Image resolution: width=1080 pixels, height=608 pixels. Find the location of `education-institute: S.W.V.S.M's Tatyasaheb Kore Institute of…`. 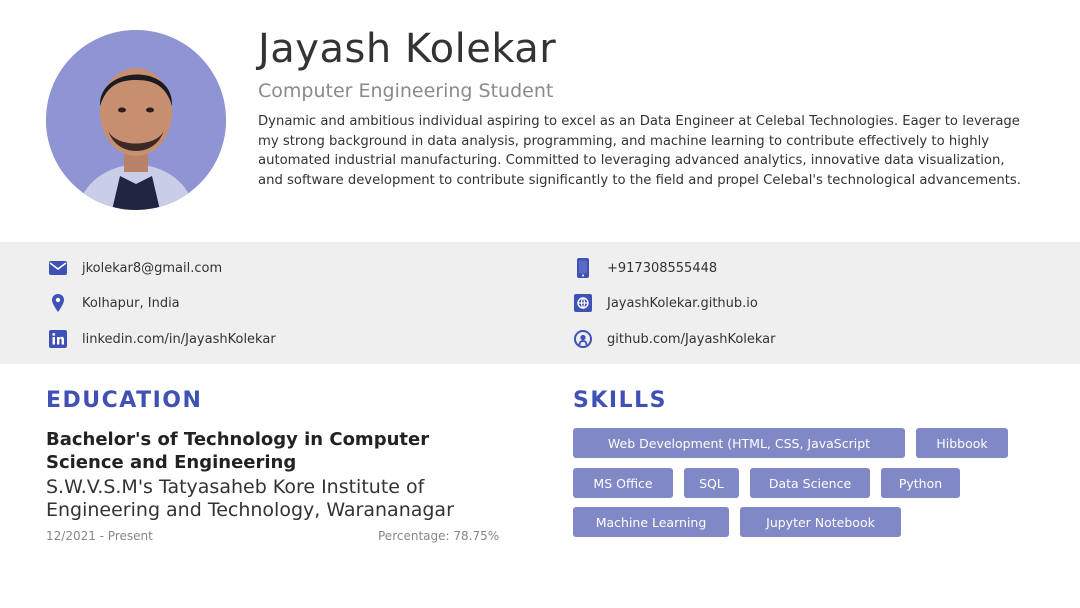

education-institute: S.W.V.S.M's Tatyasaheb Kore Institute of… is located at coordinates (250, 498).